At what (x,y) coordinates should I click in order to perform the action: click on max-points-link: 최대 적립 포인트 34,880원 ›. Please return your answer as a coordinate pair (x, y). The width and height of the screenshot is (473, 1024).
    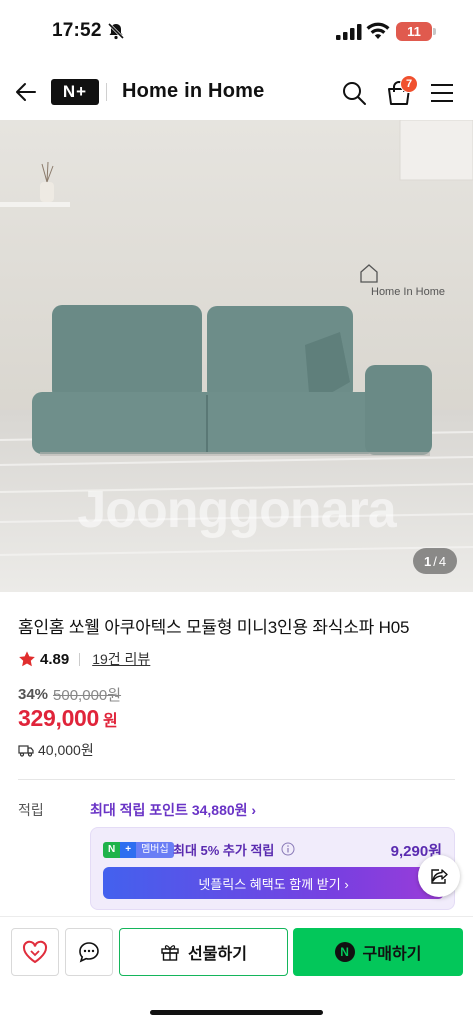
    Looking at the image, I should click on (173, 810).